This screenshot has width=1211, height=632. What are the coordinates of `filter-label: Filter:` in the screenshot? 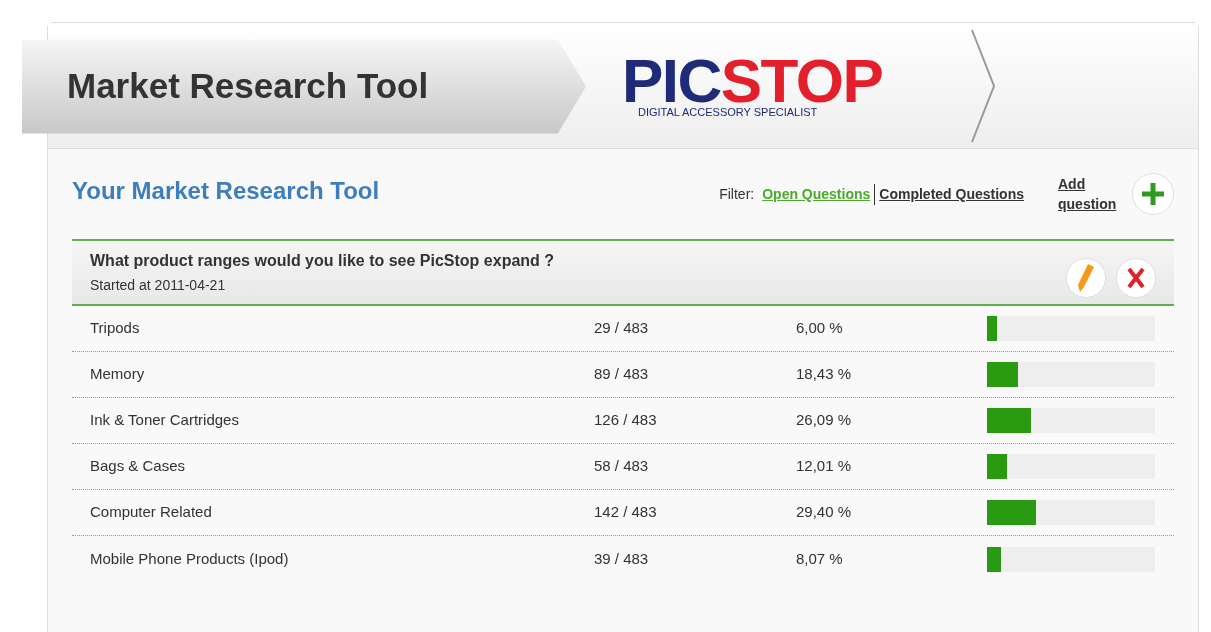 It's located at (737, 194).